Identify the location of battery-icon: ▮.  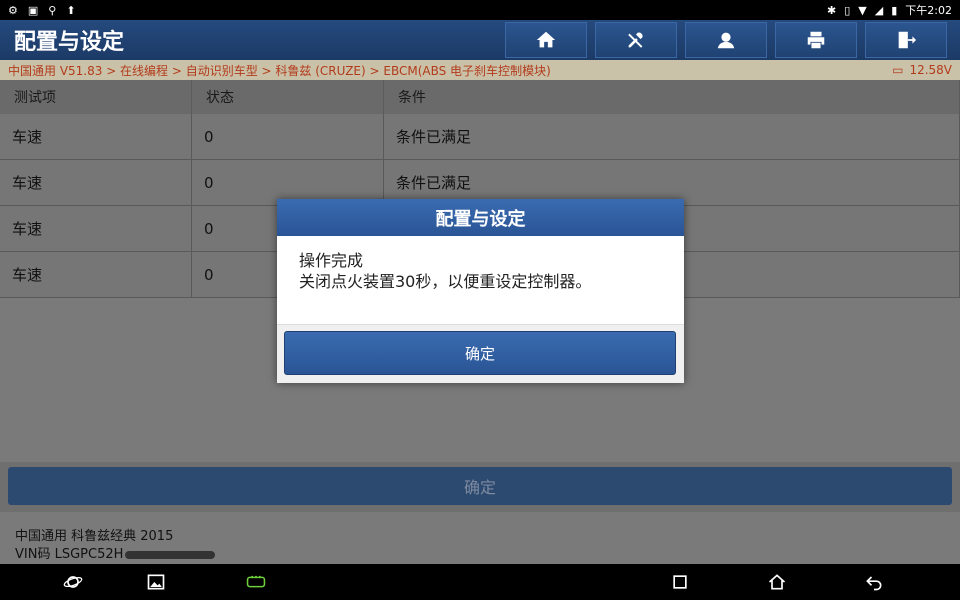
(894, 10).